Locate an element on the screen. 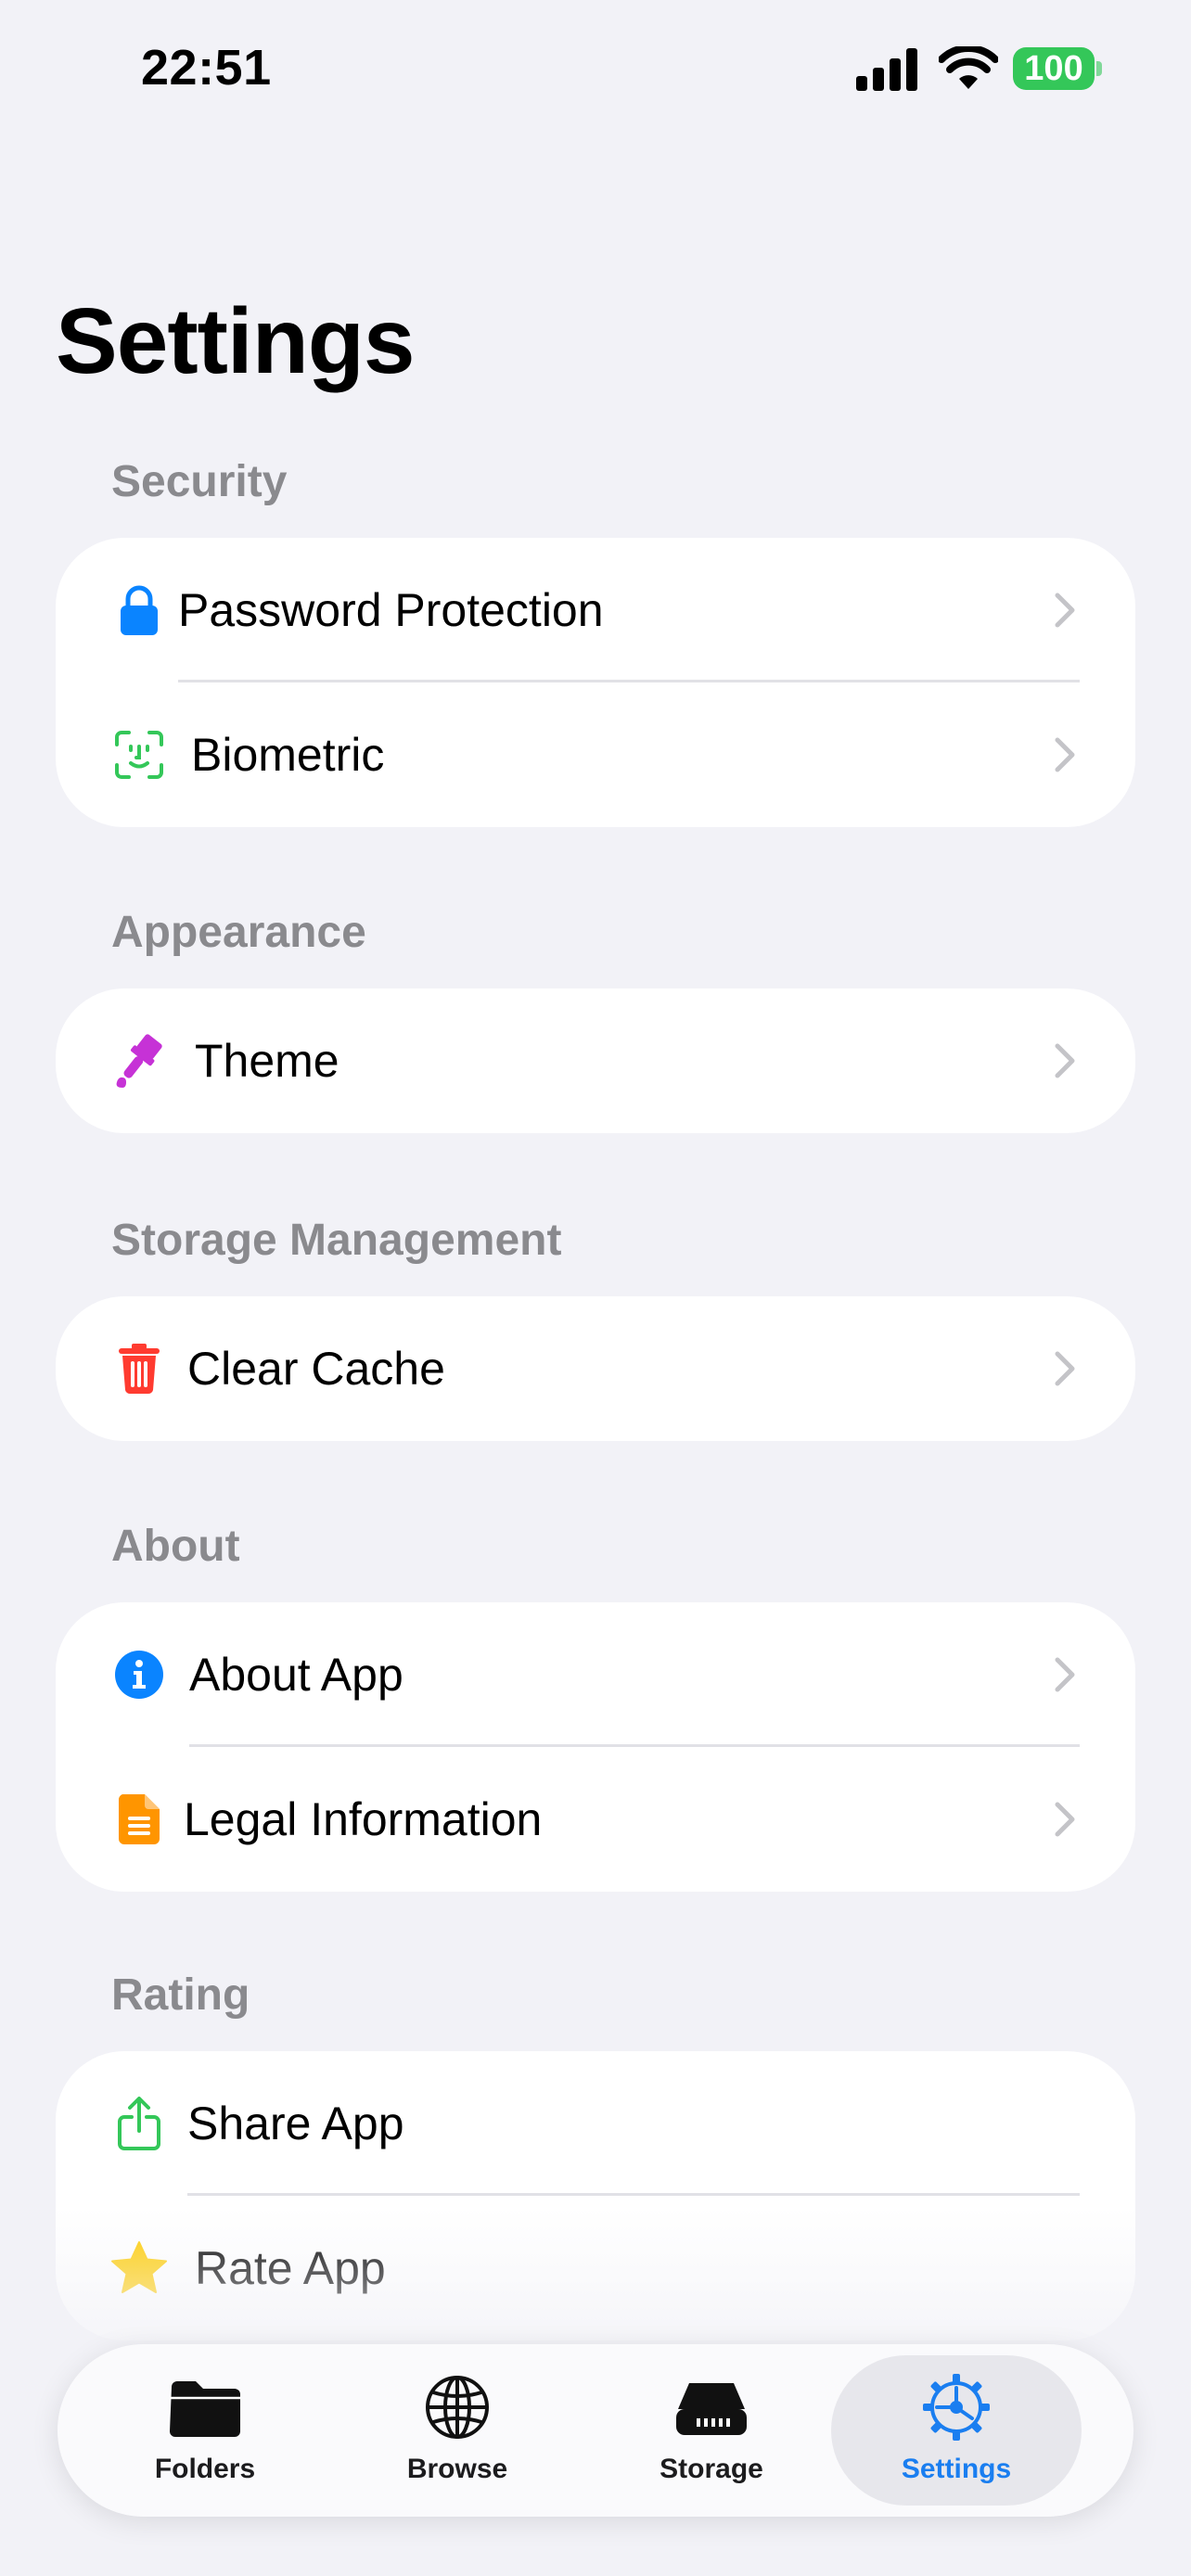 This screenshot has height=2576, width=1191. info-icon is located at coordinates (139, 1674).